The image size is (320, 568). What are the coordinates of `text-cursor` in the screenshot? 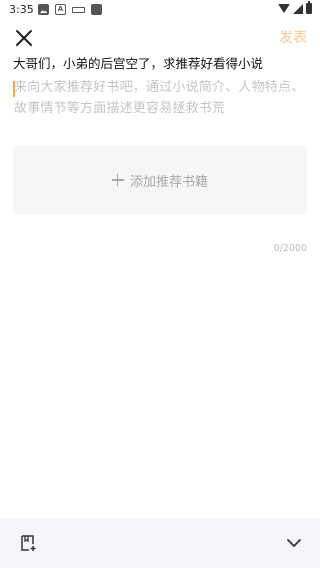 It's located at (14, 89).